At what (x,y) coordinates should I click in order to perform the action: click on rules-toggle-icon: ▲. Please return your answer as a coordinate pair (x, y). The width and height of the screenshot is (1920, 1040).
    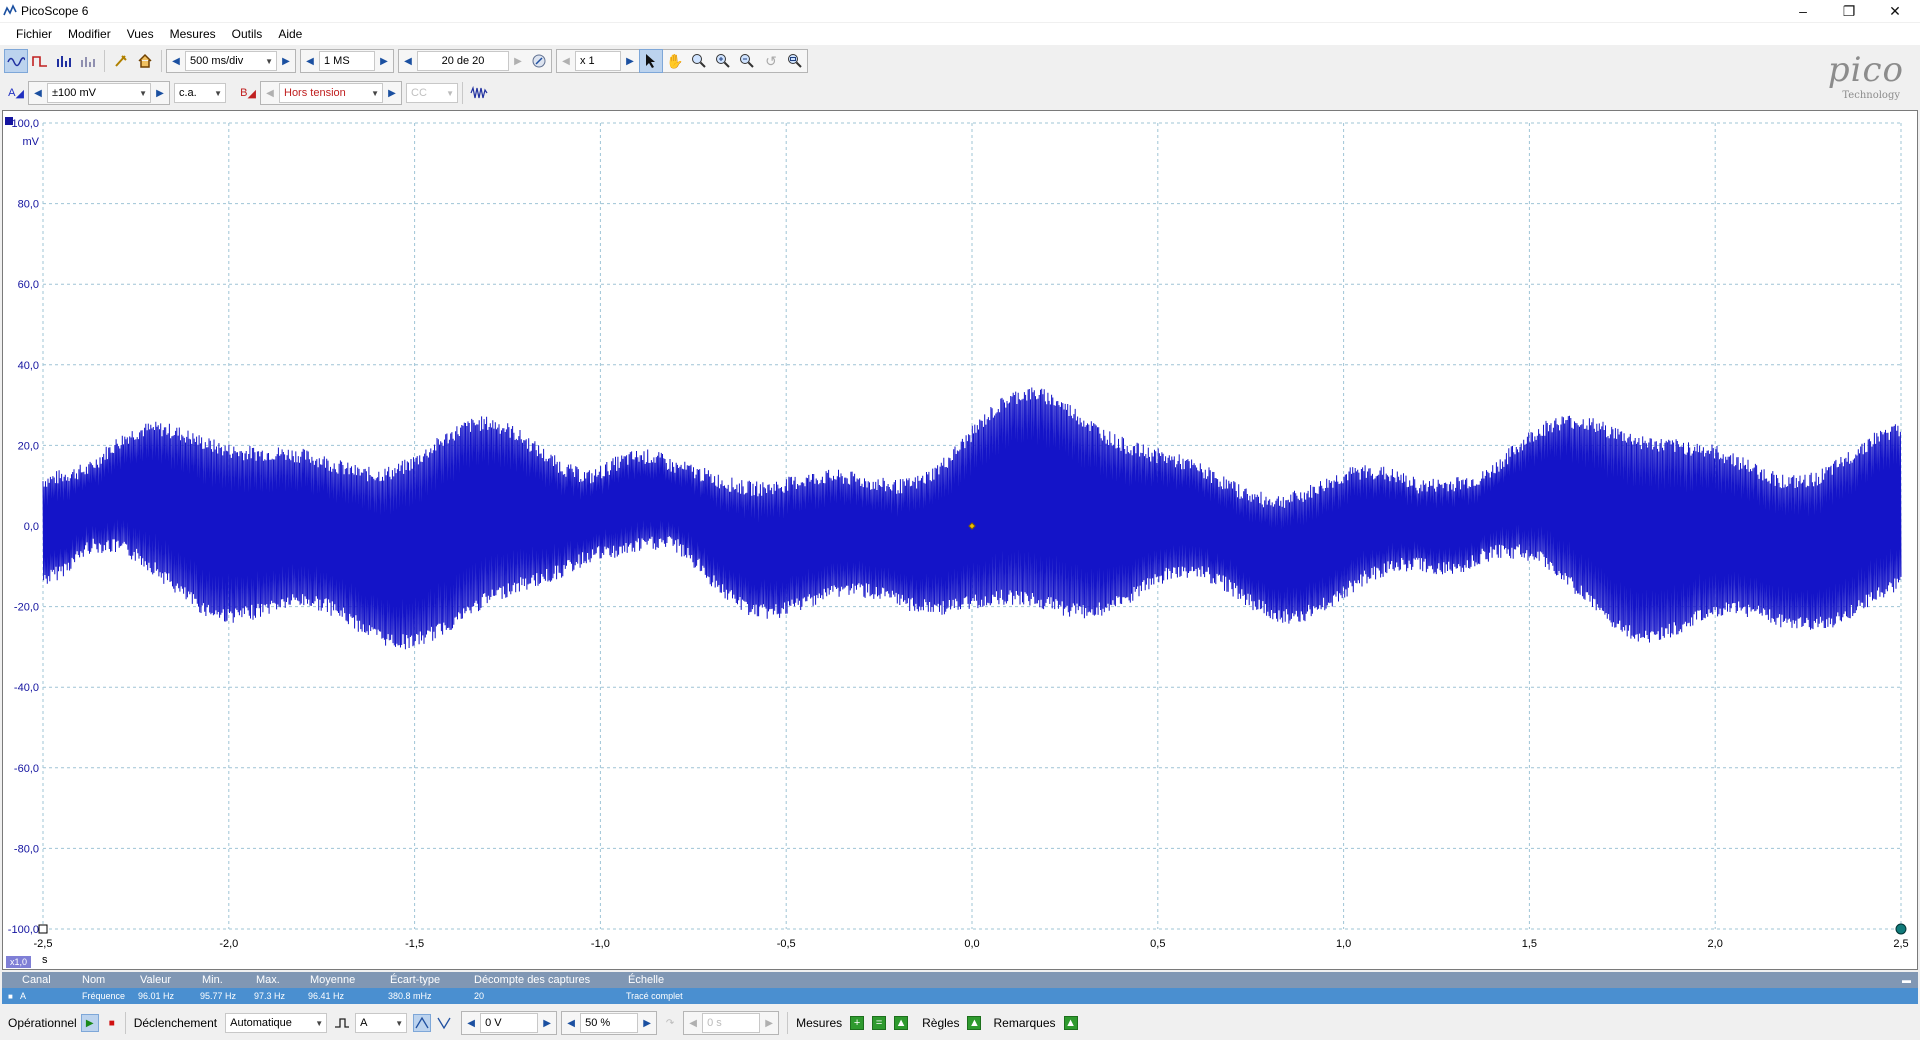
    Looking at the image, I should click on (974, 1023).